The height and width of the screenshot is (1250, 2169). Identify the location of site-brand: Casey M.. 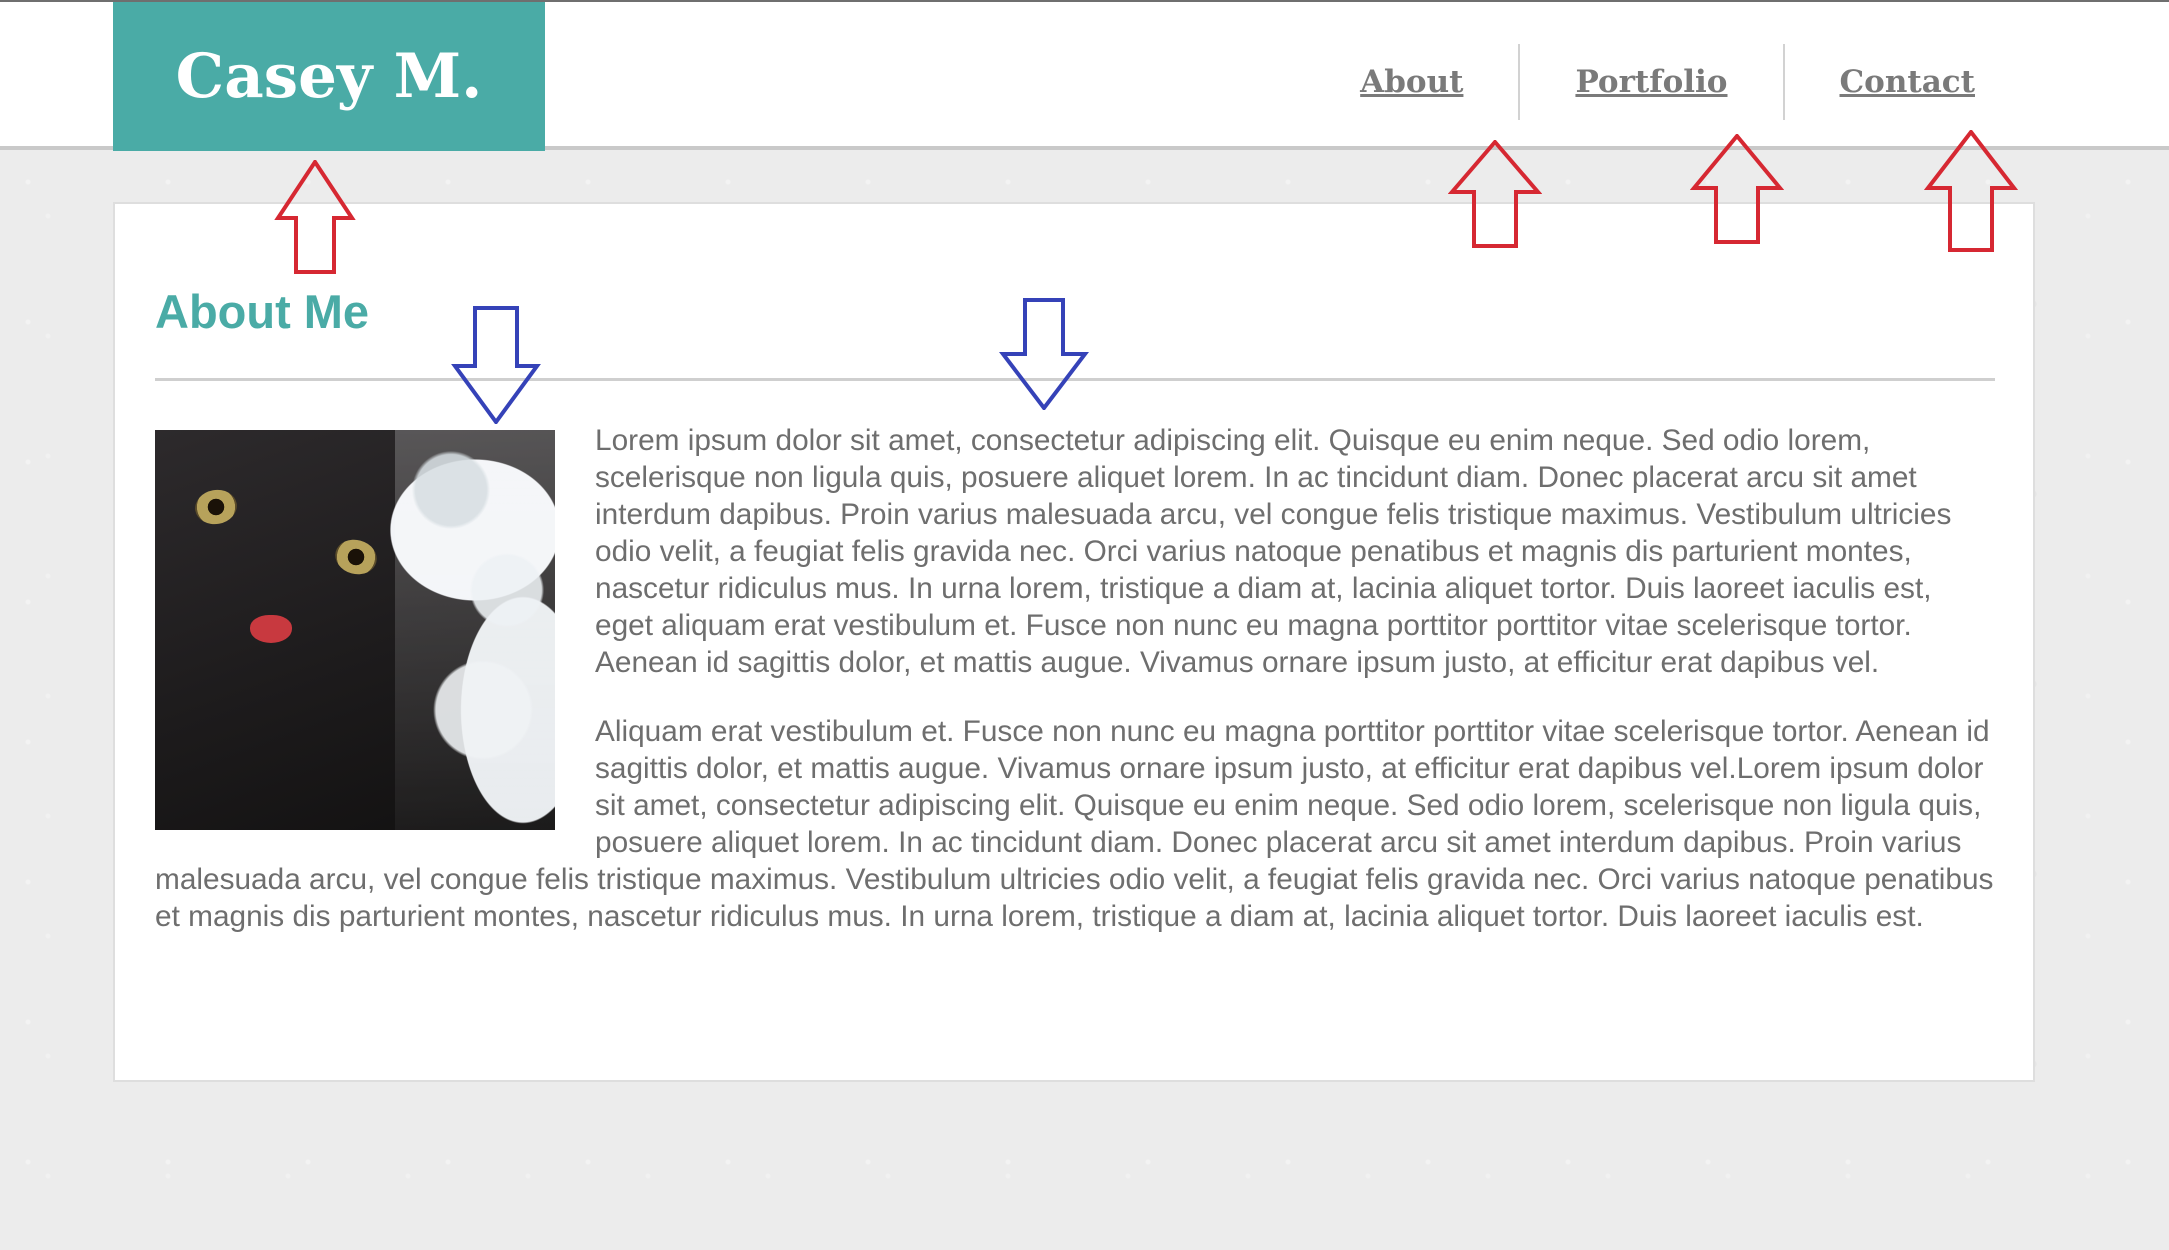
(329, 76).